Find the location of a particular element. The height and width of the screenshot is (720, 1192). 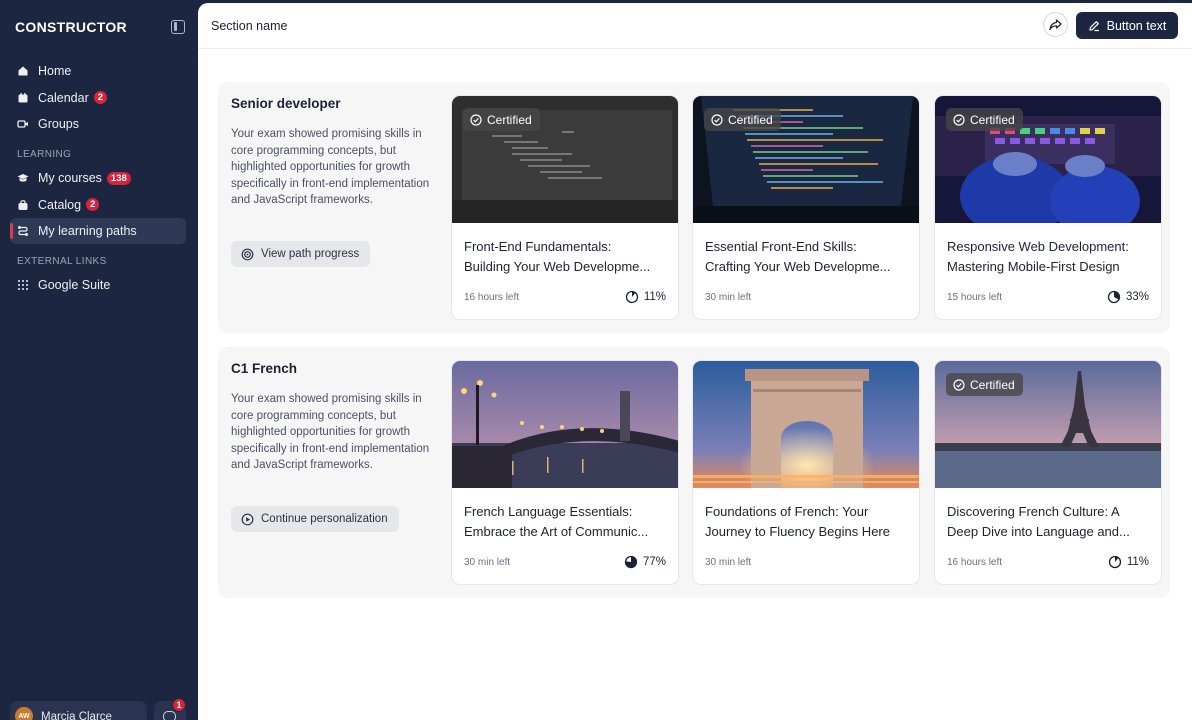

continue-personalization-button: Continue personalization is located at coordinates (315, 519).